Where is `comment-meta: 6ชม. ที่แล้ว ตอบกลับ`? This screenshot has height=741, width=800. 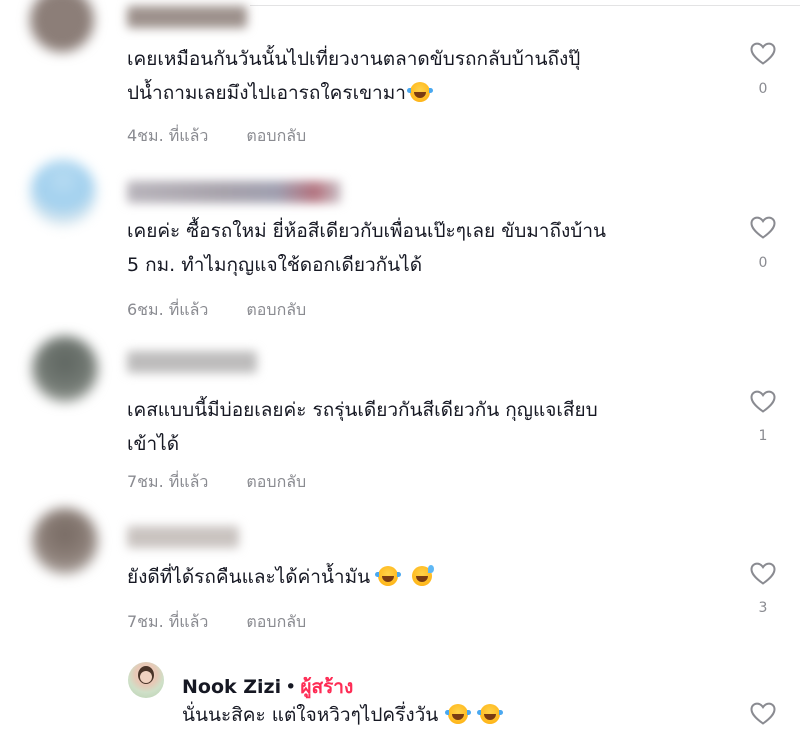
comment-meta: 6ชม. ที่แล้ว ตอบกลับ is located at coordinates (216, 310).